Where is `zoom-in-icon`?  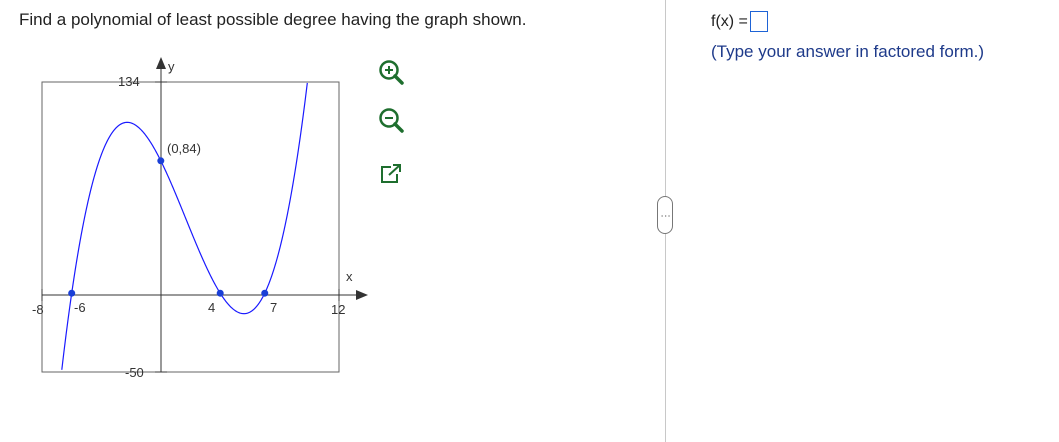
zoom-in-icon is located at coordinates (391, 72).